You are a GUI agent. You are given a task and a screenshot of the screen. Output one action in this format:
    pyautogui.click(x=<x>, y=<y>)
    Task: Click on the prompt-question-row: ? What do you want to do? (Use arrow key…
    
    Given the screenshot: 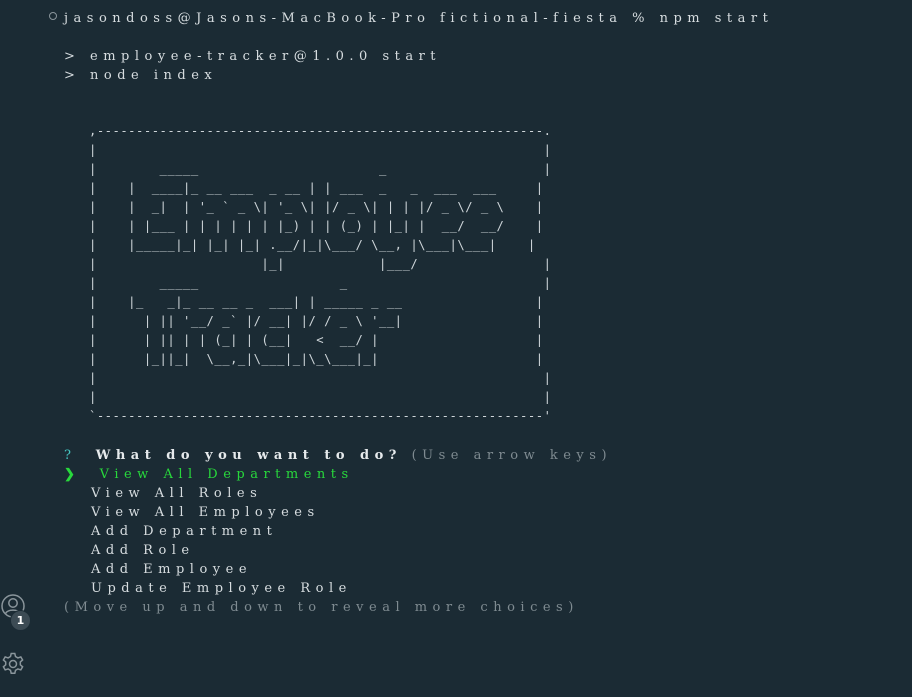 What is the action you would take?
    pyautogui.click(x=338, y=455)
    